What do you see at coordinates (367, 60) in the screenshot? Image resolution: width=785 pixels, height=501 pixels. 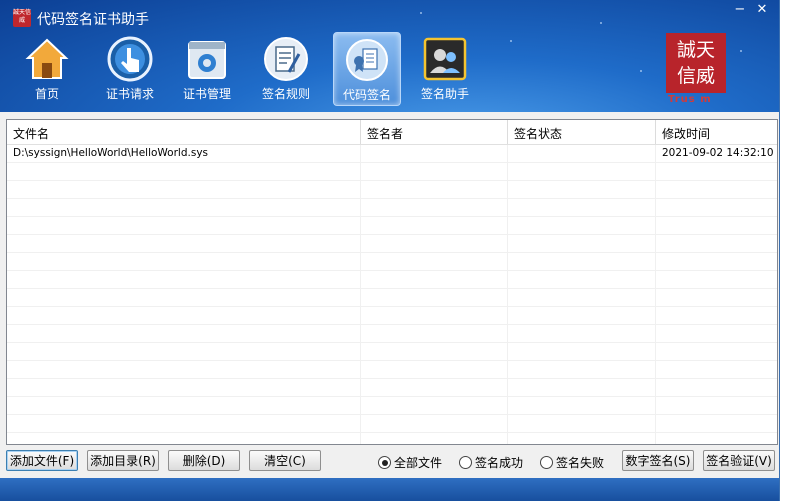 I see `certificate-icon` at bounding box center [367, 60].